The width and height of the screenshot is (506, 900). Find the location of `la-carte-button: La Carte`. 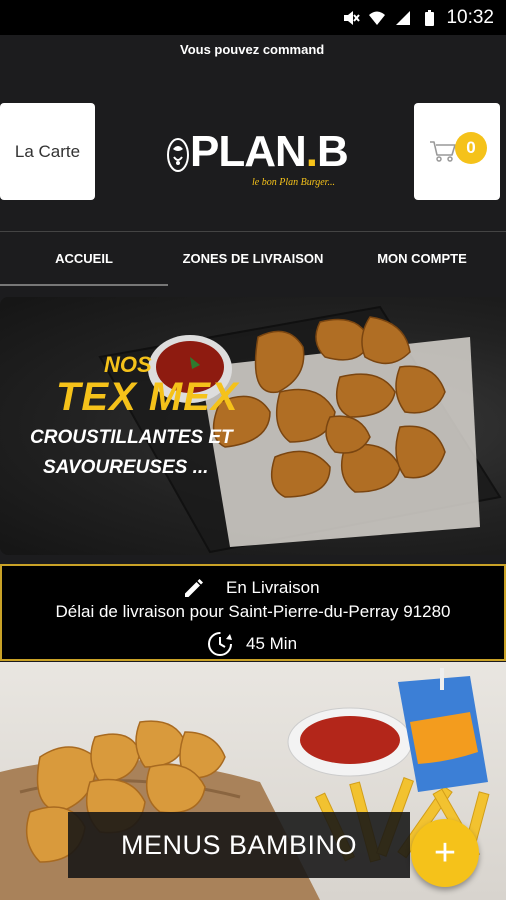

la-carte-button: La Carte is located at coordinates (47, 151).